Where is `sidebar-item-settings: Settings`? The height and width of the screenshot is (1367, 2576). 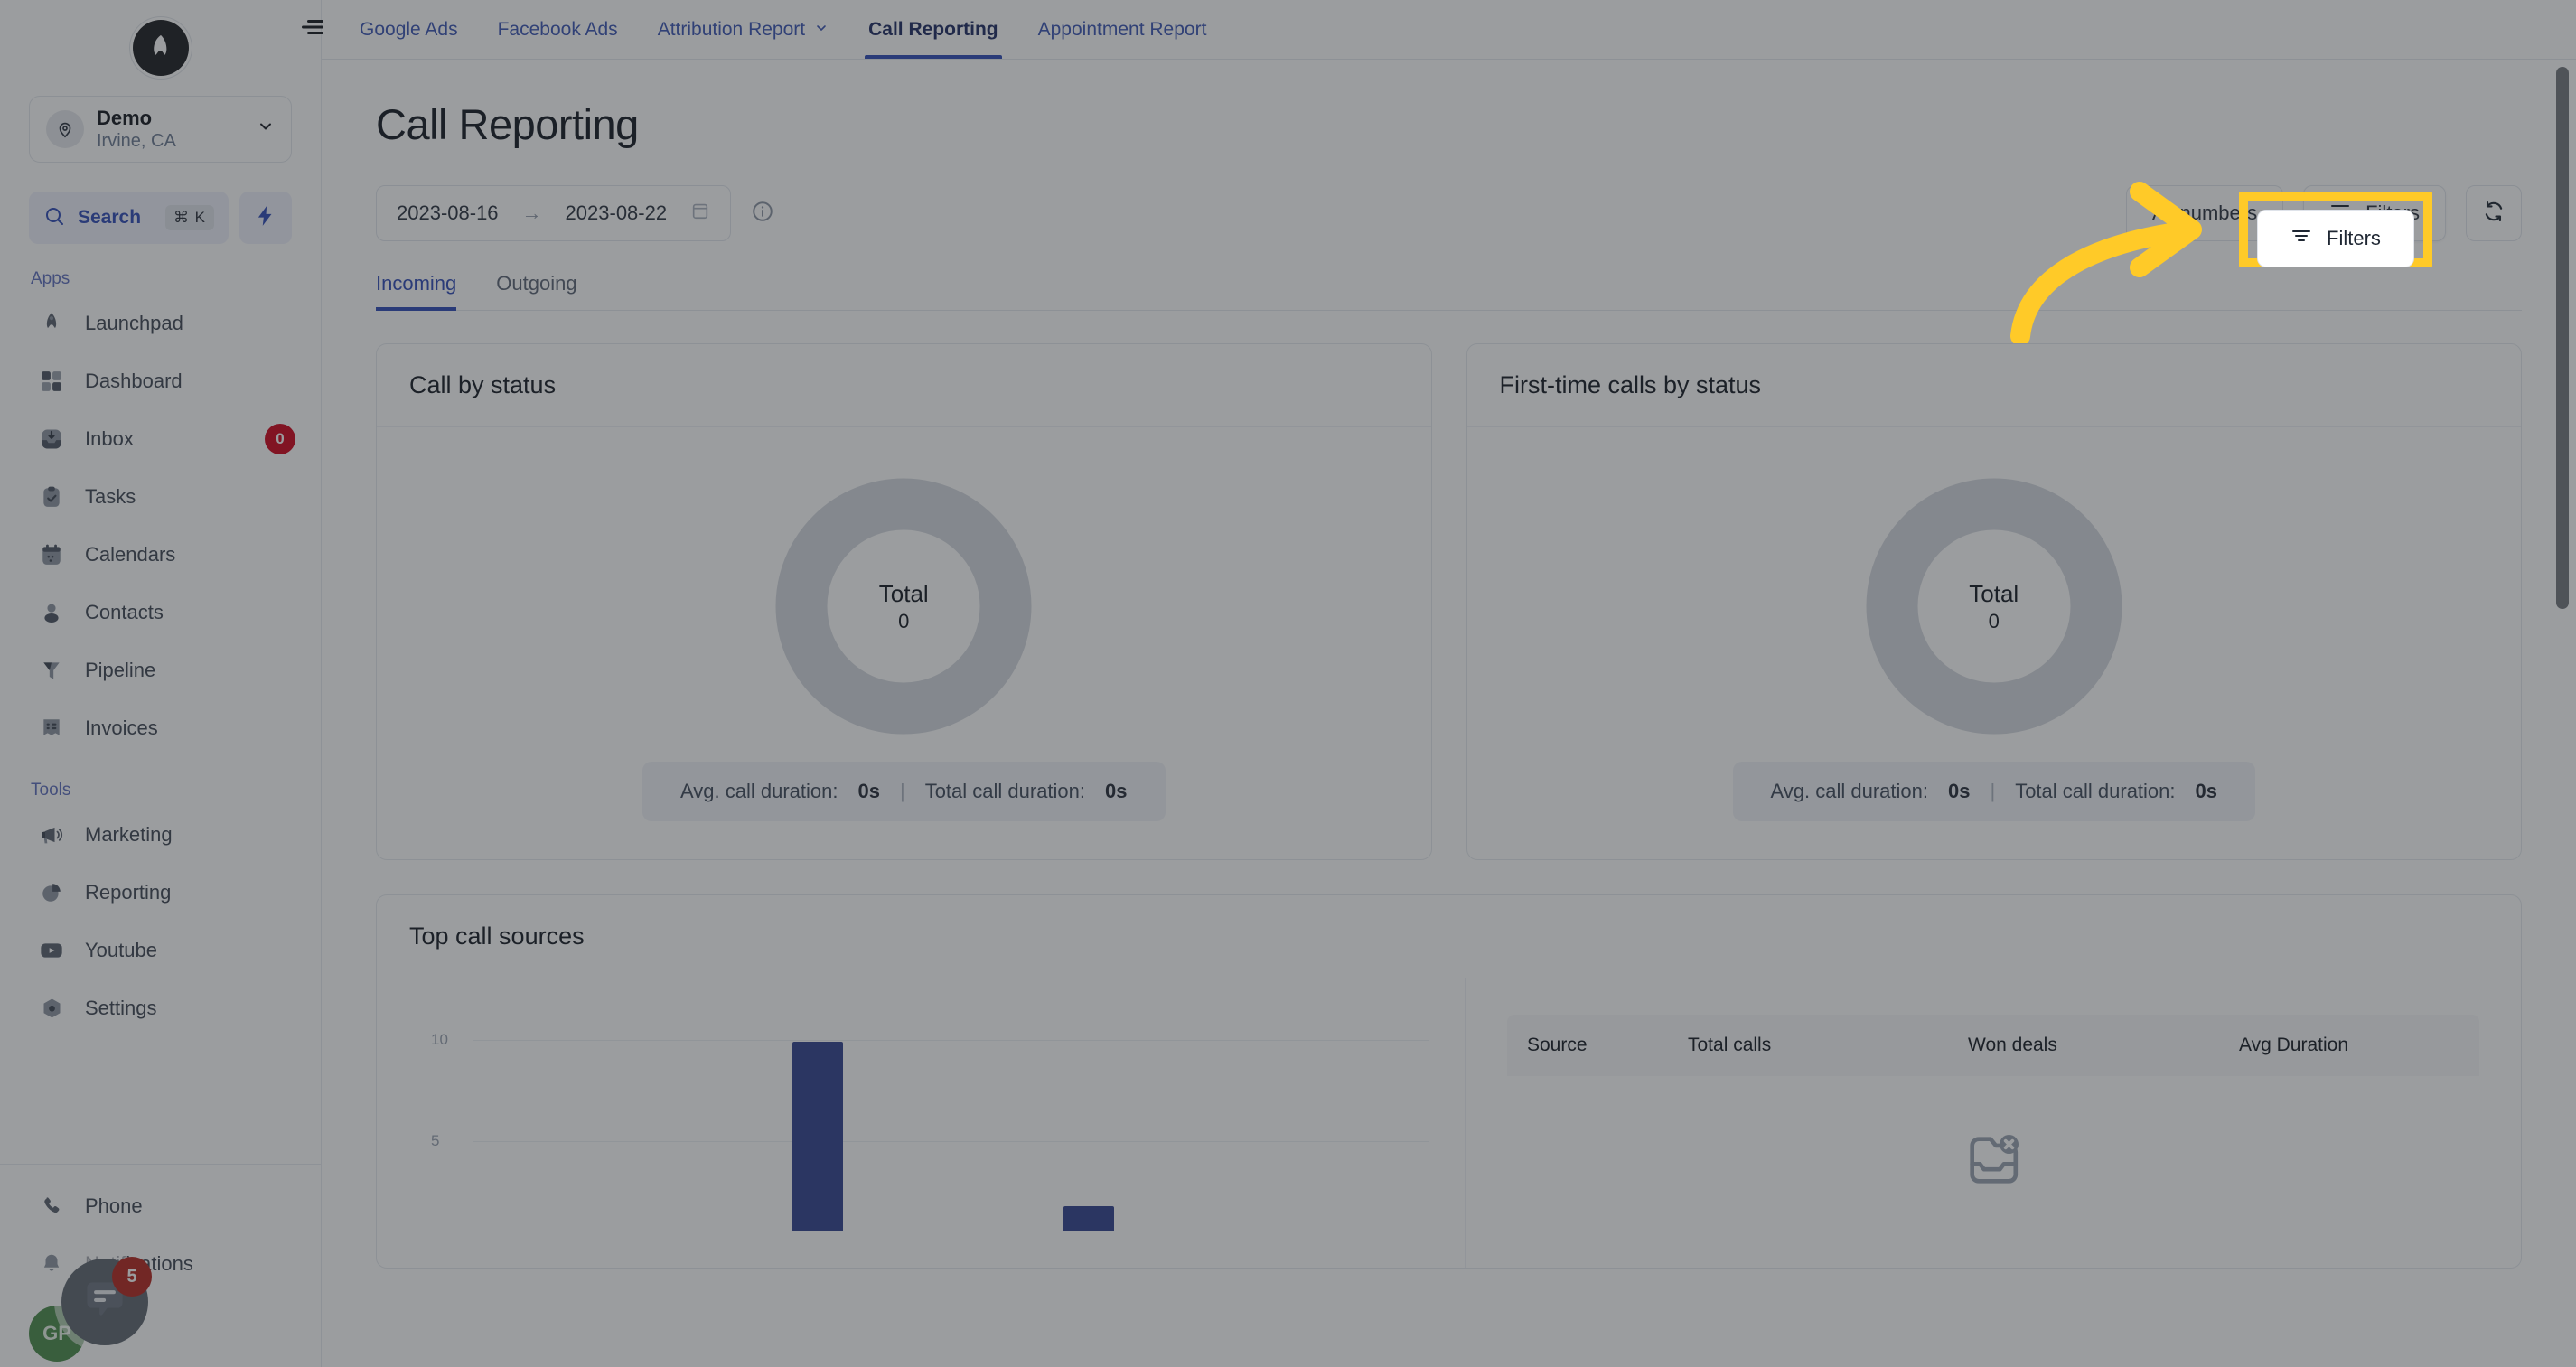 sidebar-item-settings: Settings is located at coordinates (160, 1008).